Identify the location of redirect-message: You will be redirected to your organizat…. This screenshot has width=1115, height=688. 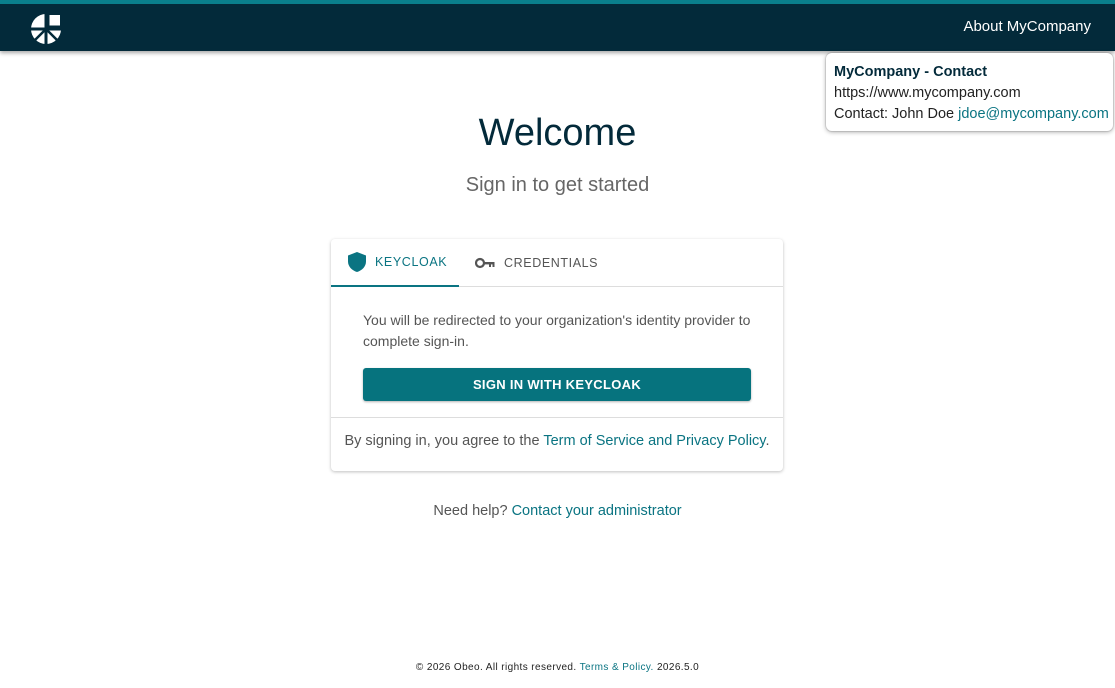
(557, 330).